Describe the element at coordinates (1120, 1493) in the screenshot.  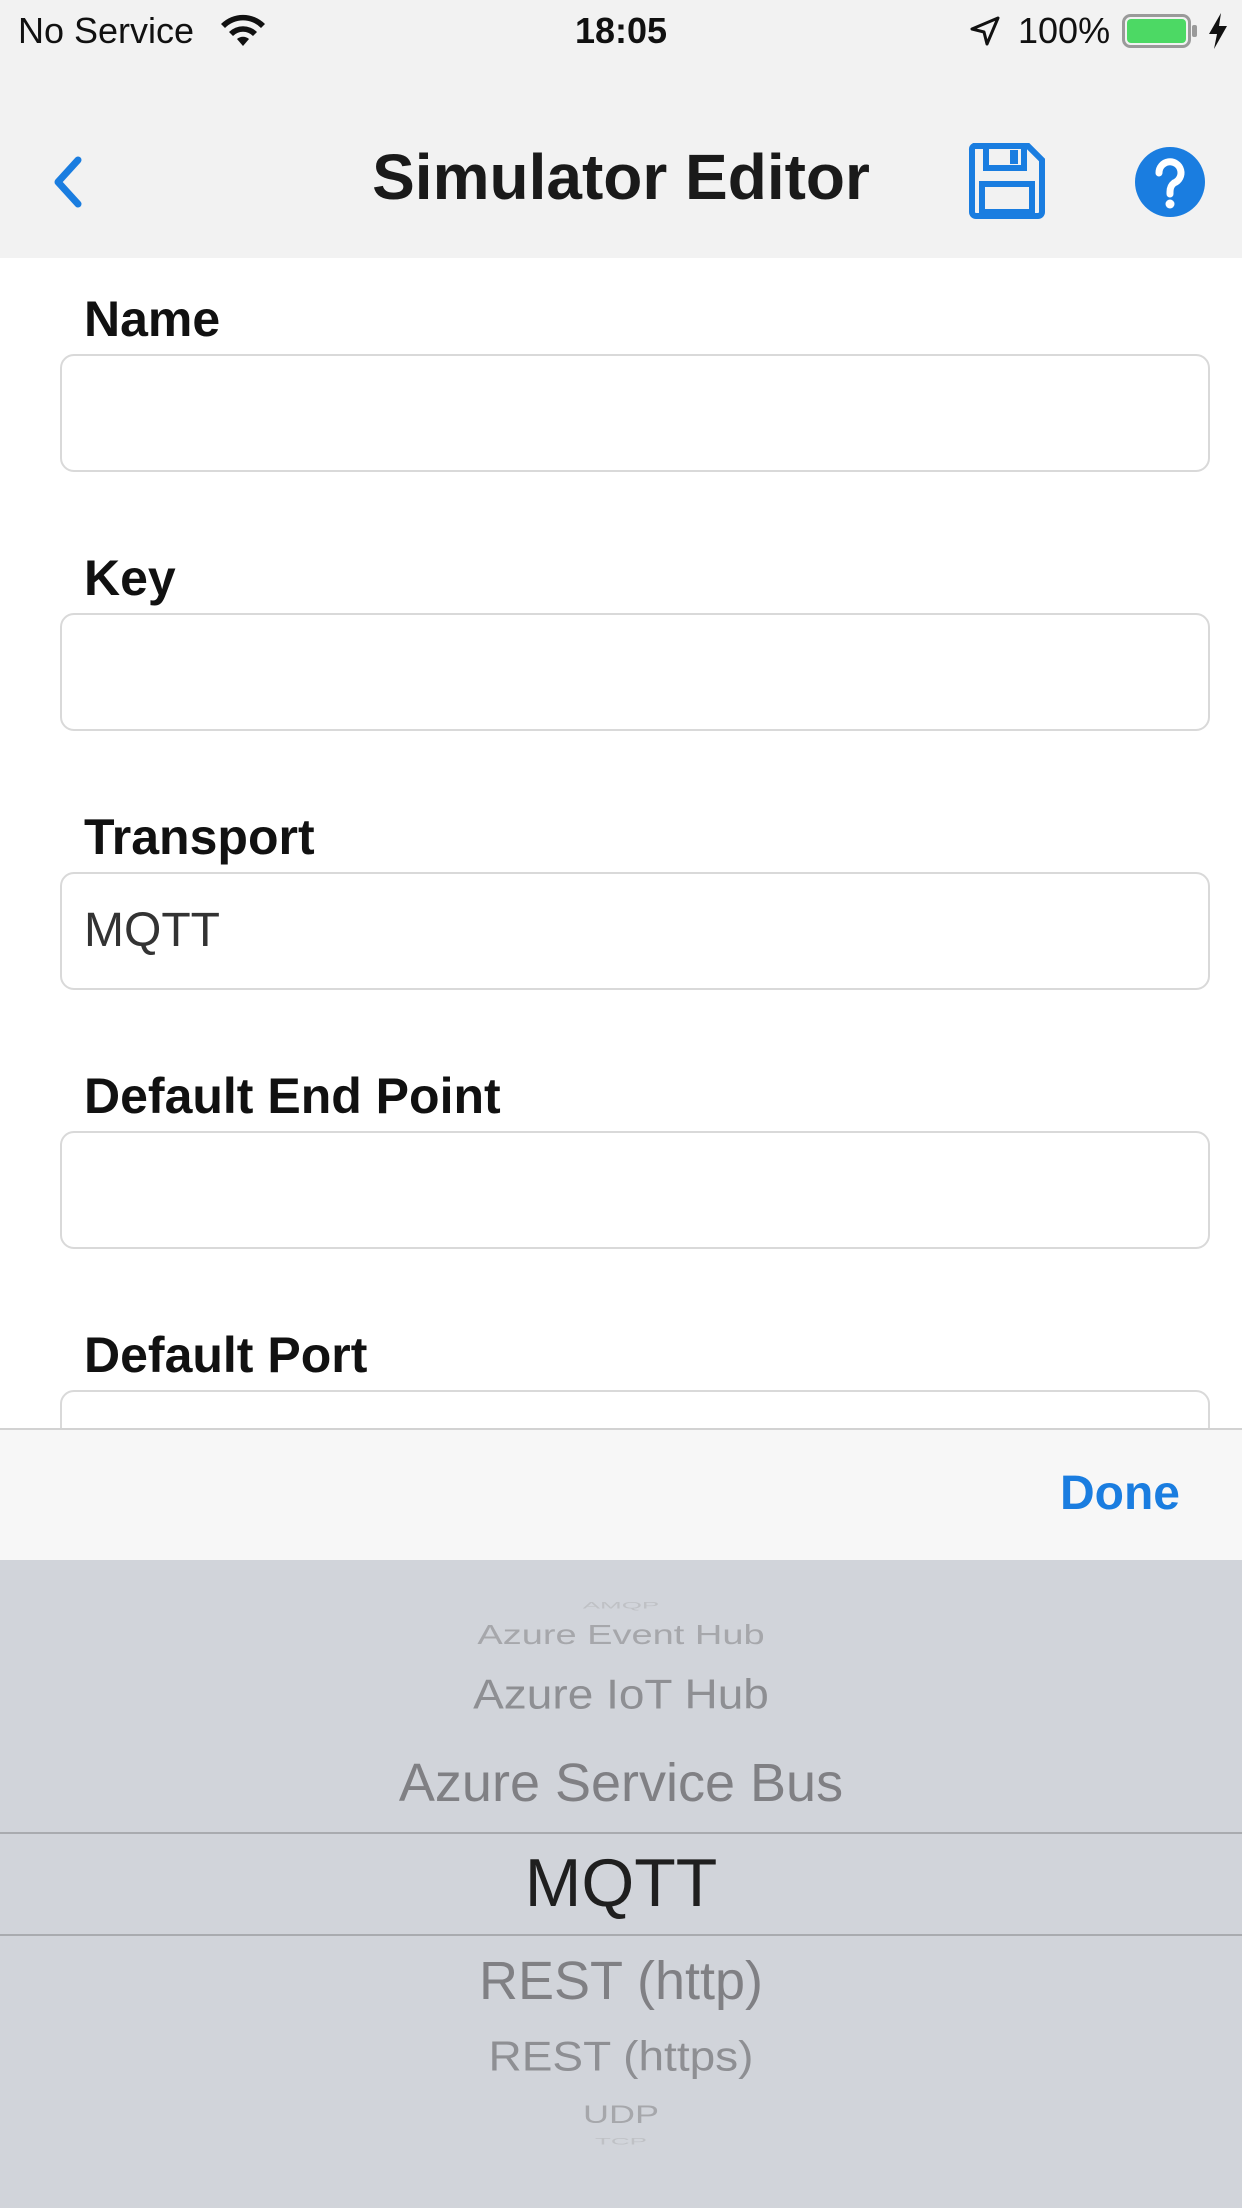
I see `done-button: Done` at that location.